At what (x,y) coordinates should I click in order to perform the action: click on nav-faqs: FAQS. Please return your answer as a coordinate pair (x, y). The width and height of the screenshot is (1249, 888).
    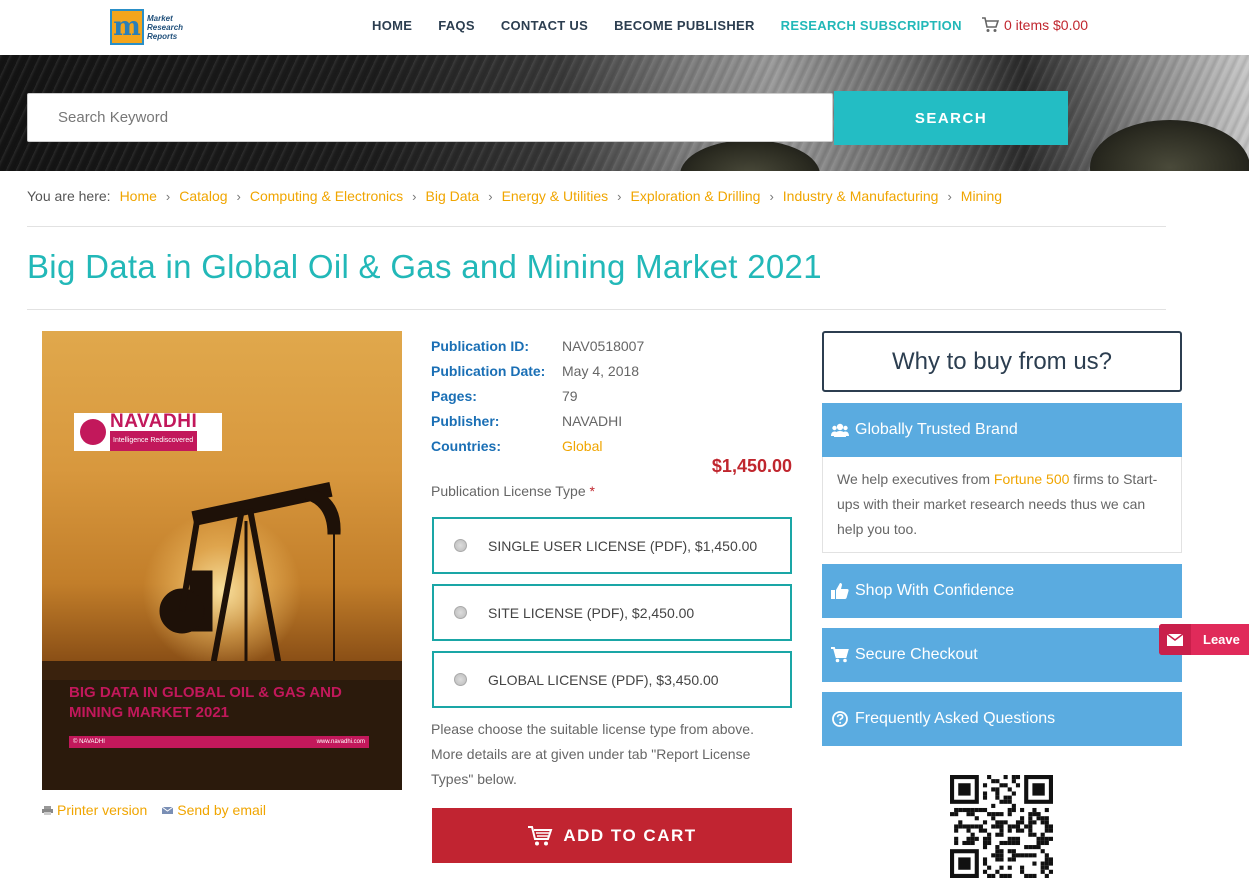
    Looking at the image, I should click on (456, 25).